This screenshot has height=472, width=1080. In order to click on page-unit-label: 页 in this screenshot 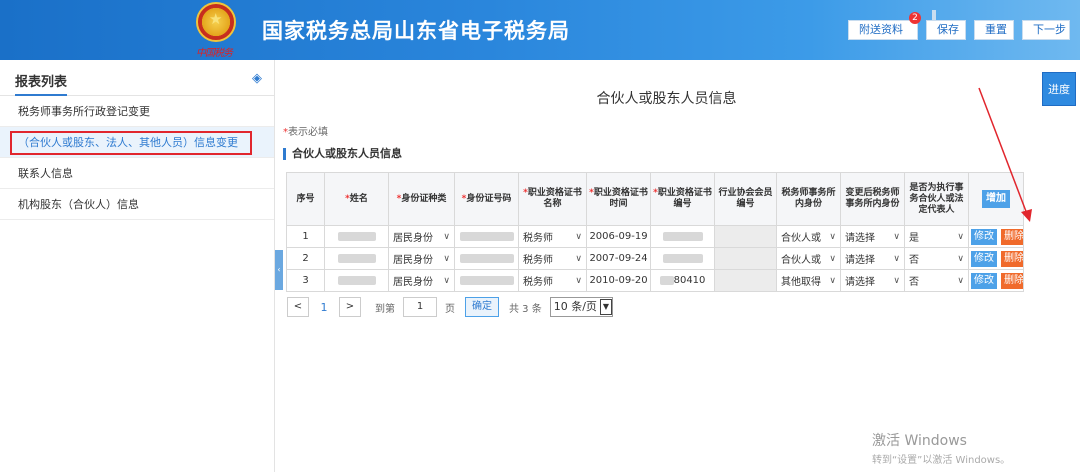, I will do `click(450, 309)`.